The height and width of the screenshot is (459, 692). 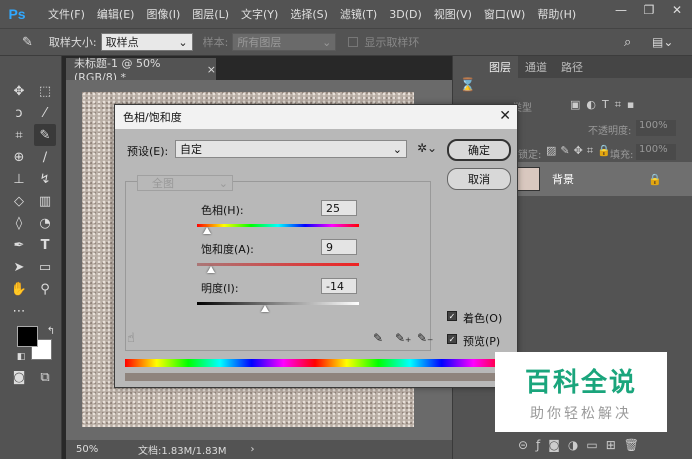 I want to click on preset-label: 预设(E):, so click(x=148, y=151).